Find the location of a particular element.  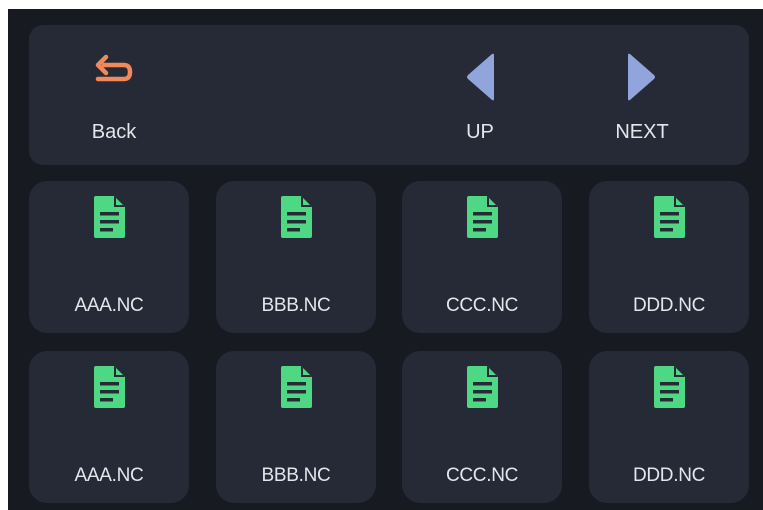

return-arrow-icon is located at coordinates (114, 68).